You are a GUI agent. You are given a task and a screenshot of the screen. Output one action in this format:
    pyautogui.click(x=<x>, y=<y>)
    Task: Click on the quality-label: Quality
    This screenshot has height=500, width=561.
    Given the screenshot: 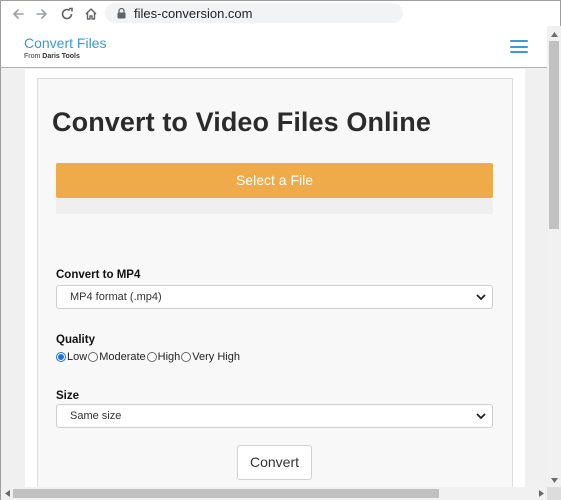 What is the action you would take?
    pyautogui.click(x=75, y=340)
    